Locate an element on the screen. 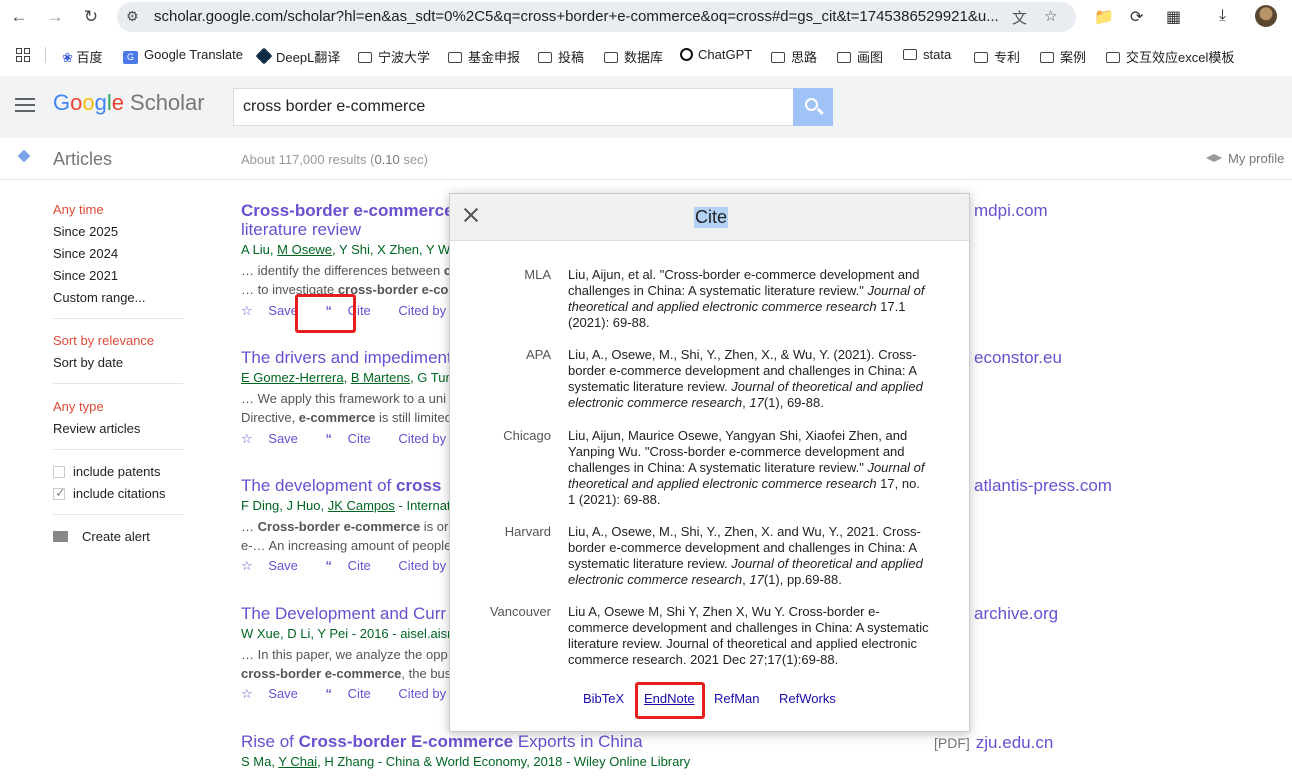 Image resolution: width=1292 pixels, height=777 pixels. include-citations-checkbox: include citations is located at coordinates (109, 493).